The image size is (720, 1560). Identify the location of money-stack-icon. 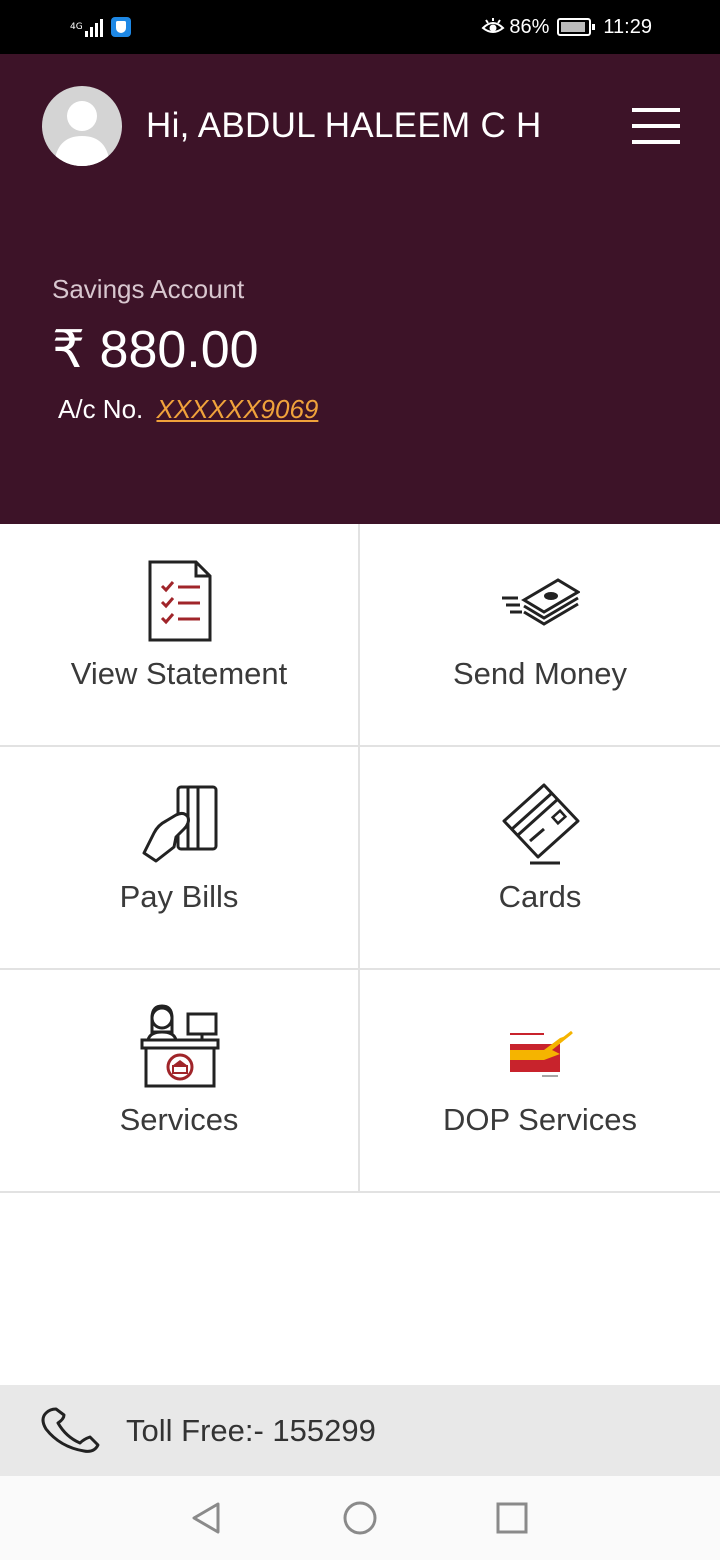
(541, 602).